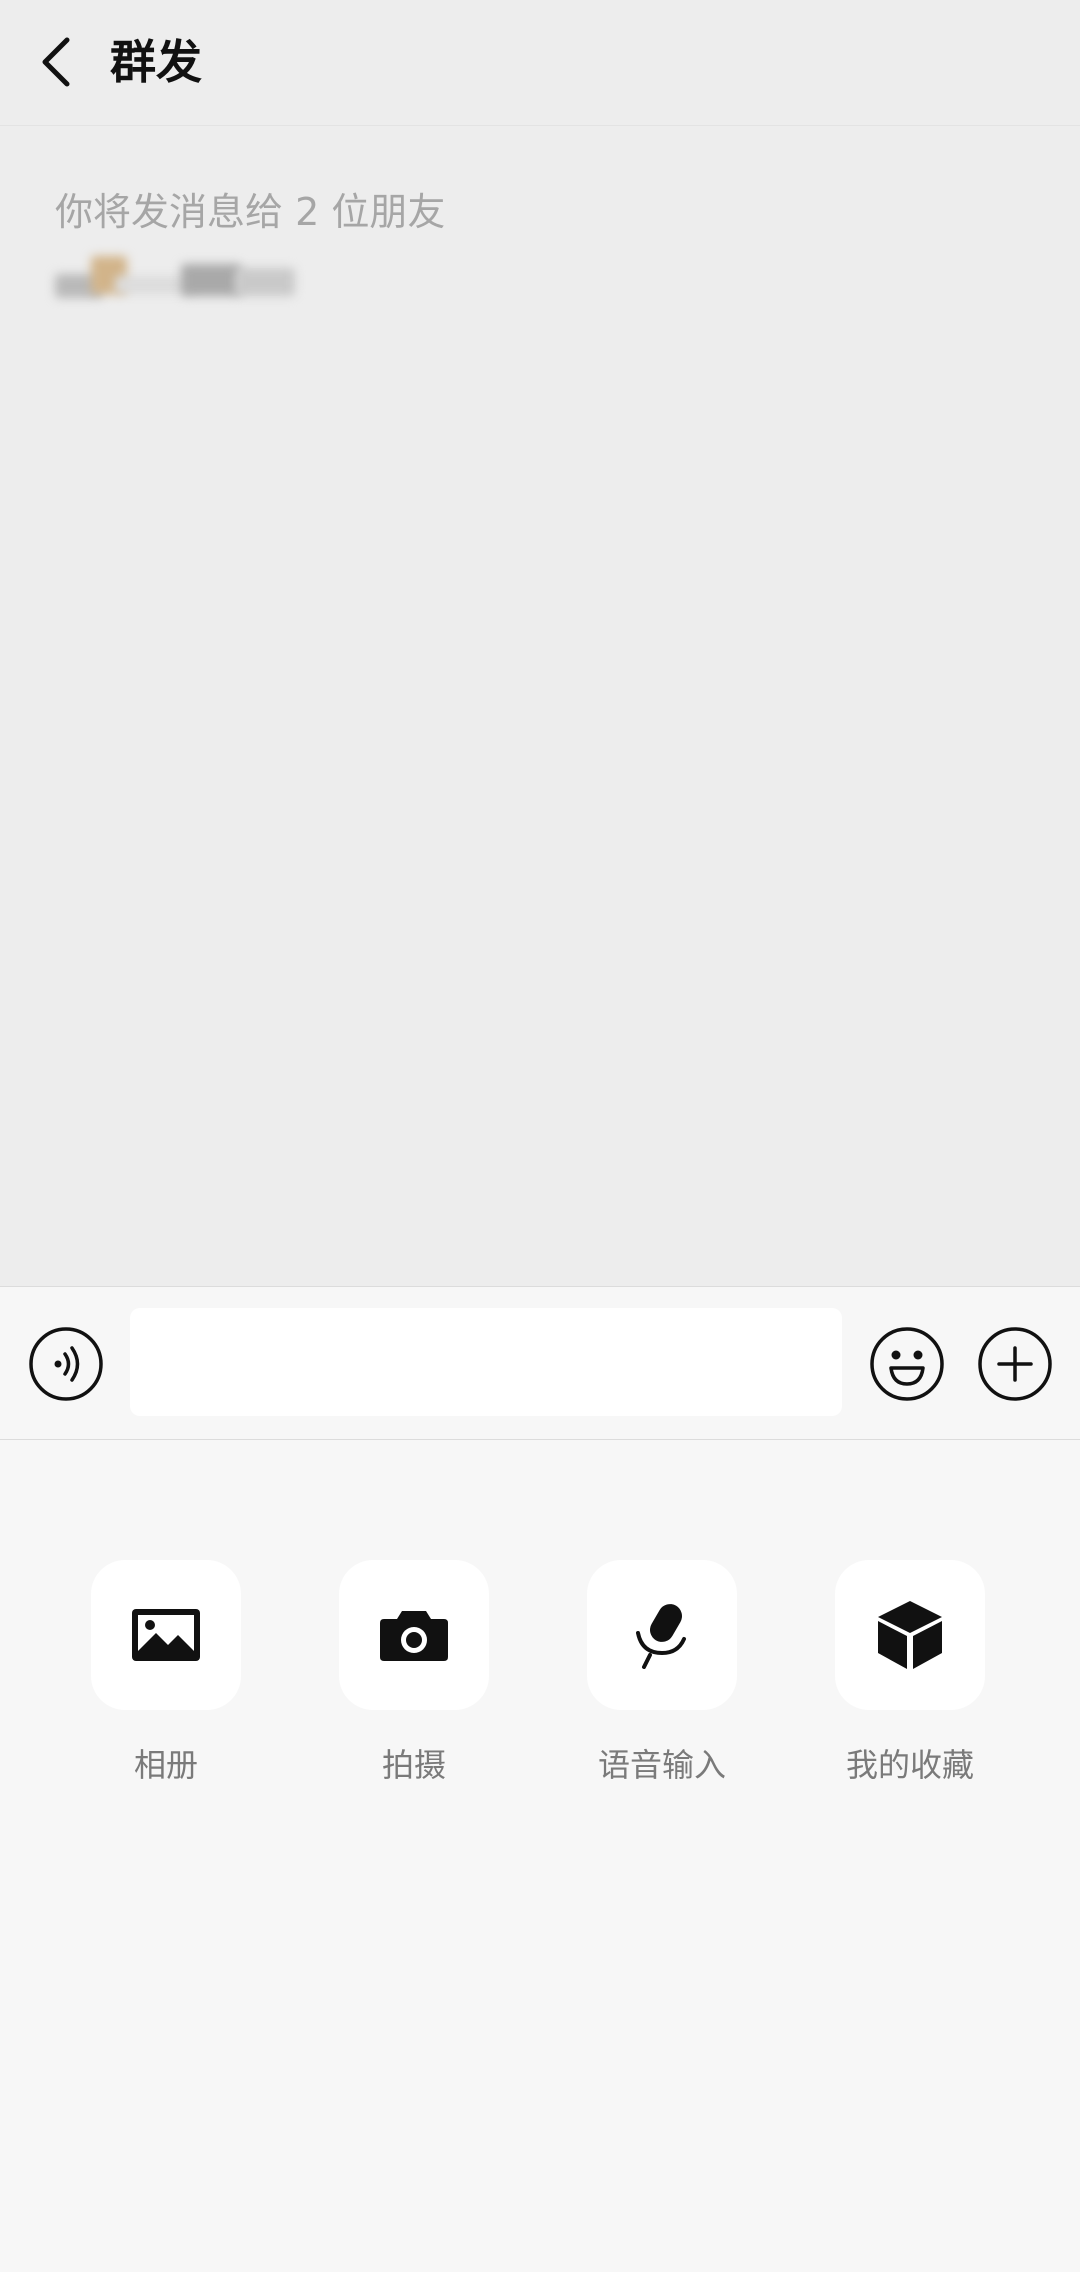 This screenshot has width=1080, height=2272. I want to click on page-title: 群发, so click(156, 62).